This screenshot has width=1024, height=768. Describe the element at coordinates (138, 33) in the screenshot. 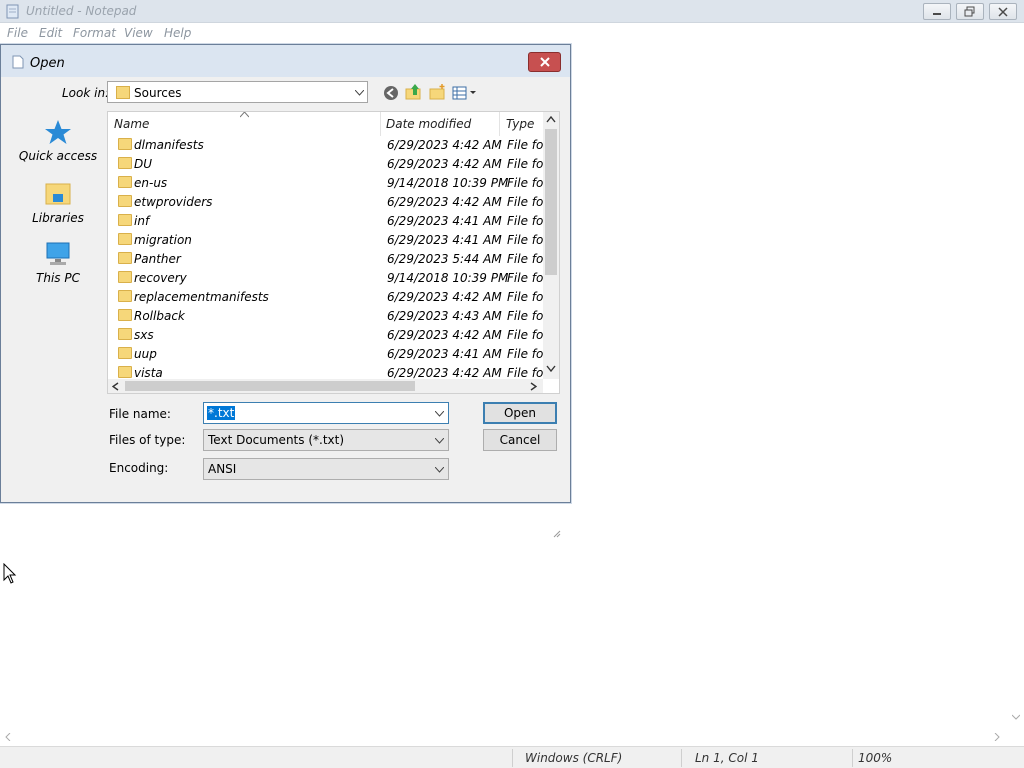

I see `menu-view: View` at that location.